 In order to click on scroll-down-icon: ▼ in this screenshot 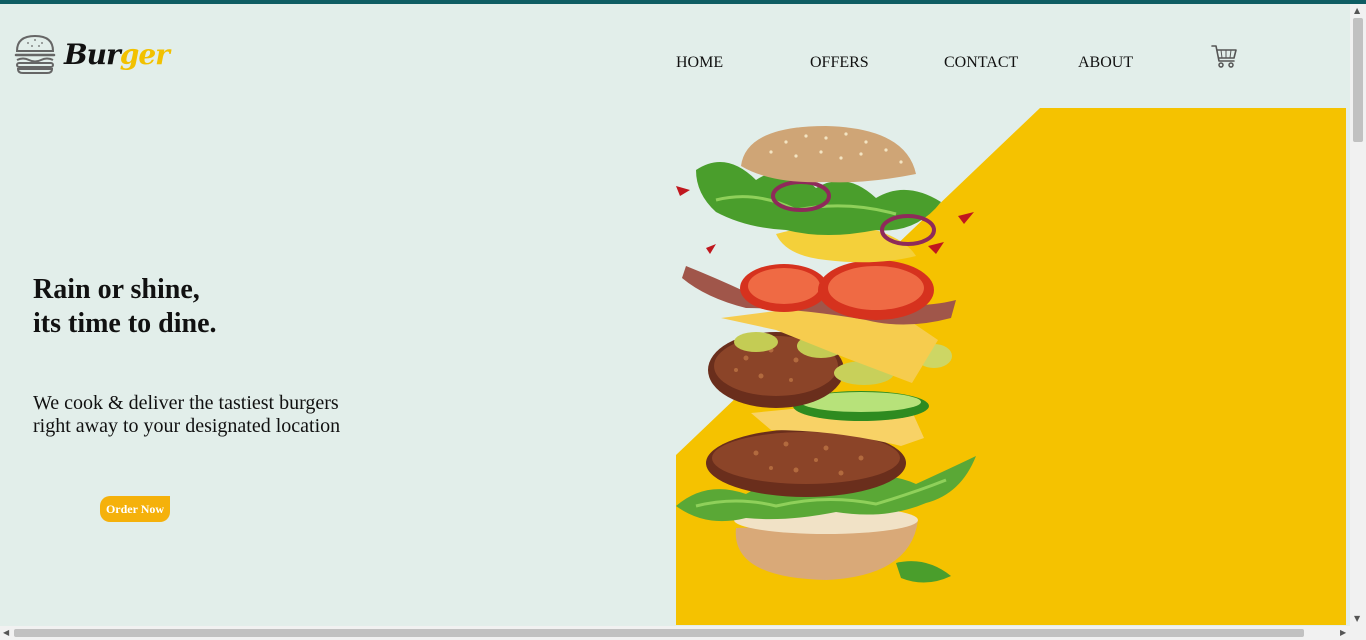, I will do `click(1357, 619)`.